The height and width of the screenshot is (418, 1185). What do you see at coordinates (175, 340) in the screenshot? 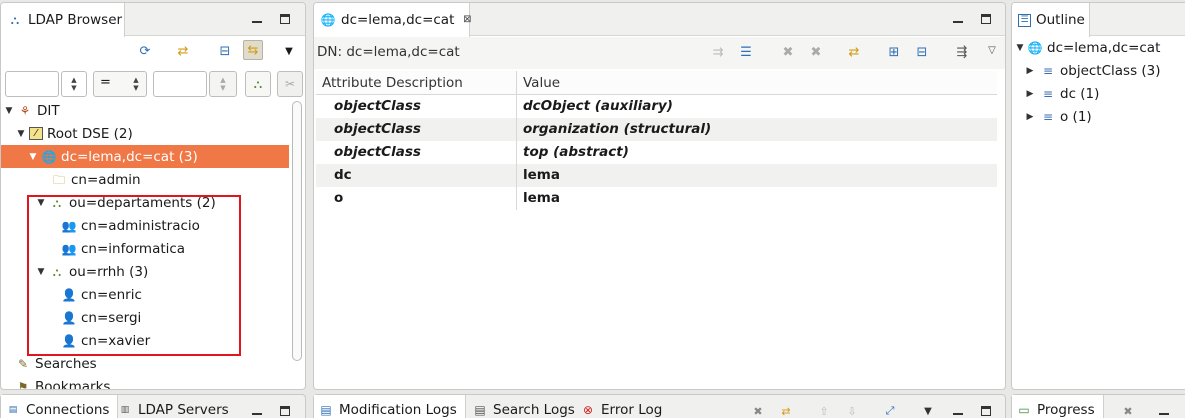
I see `tree-item-xavier: 👤 cn=xavier` at bounding box center [175, 340].